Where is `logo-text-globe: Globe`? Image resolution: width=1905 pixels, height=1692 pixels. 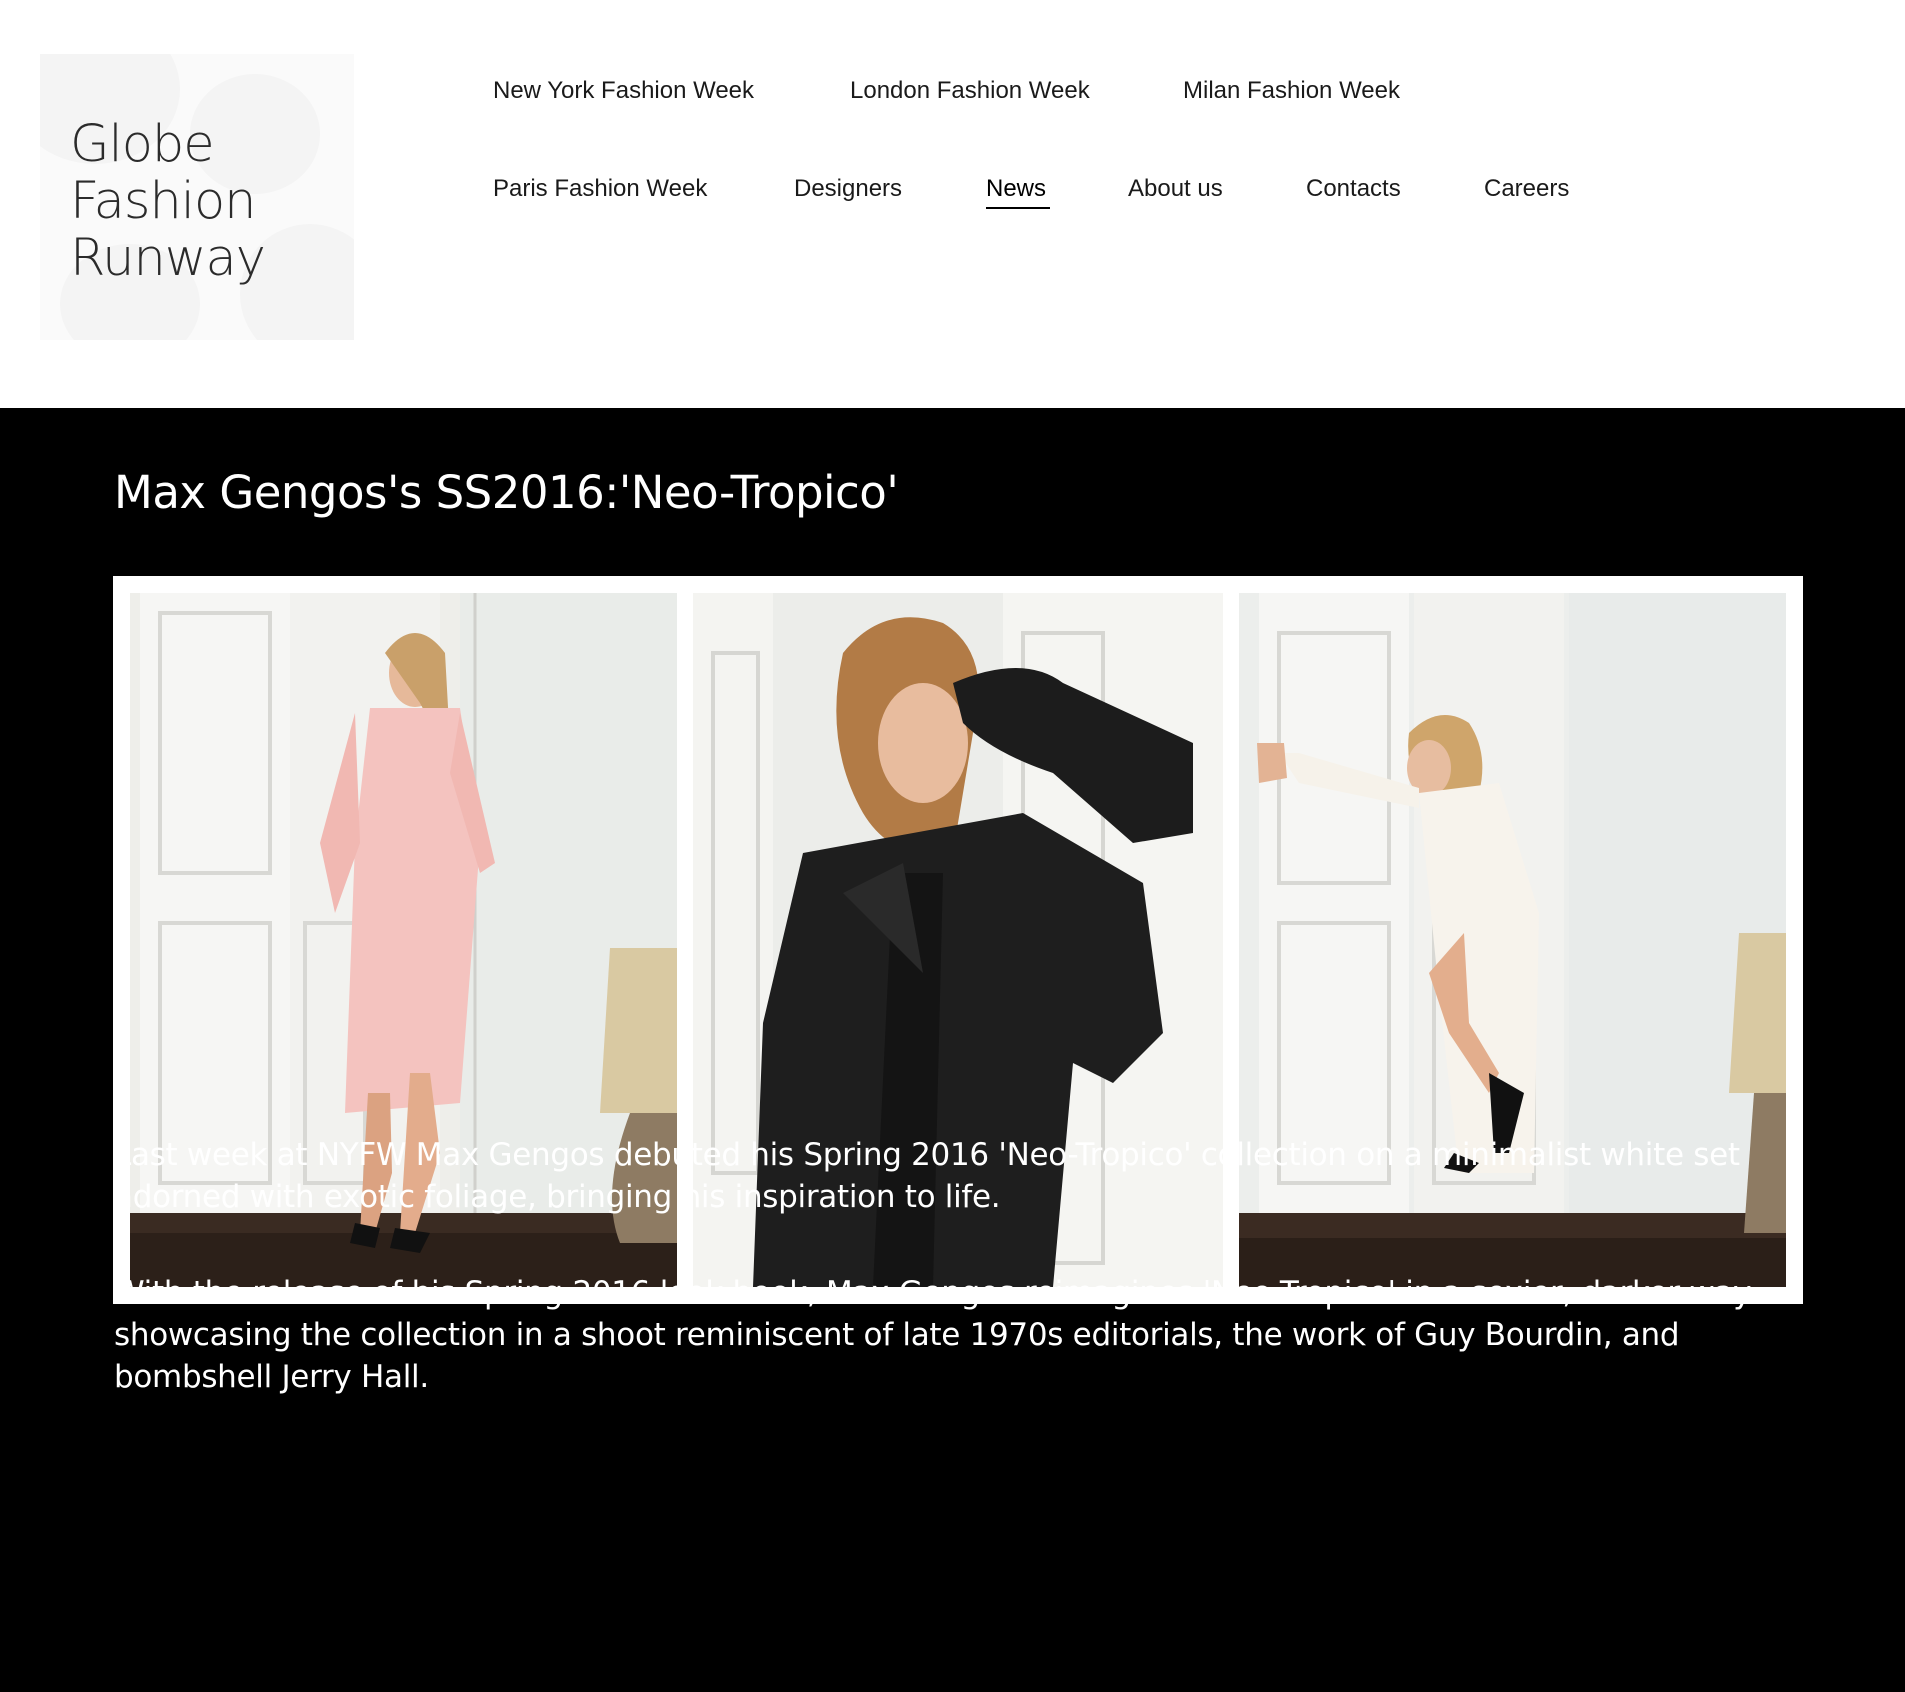
logo-text-globe: Globe is located at coordinates (142, 144).